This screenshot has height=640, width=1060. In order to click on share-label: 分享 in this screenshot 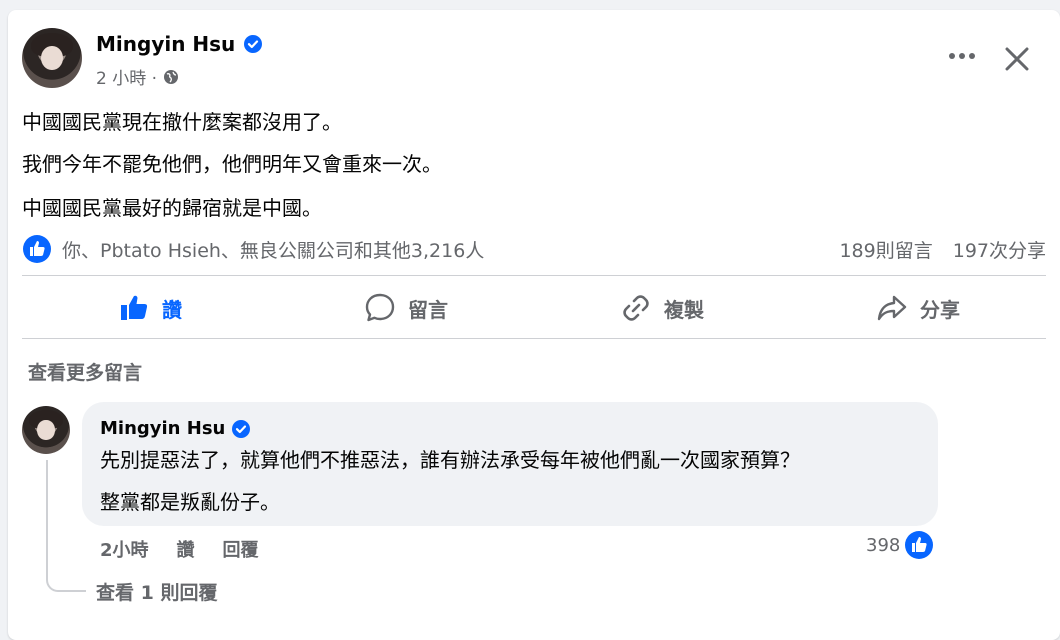, I will do `click(940, 309)`.